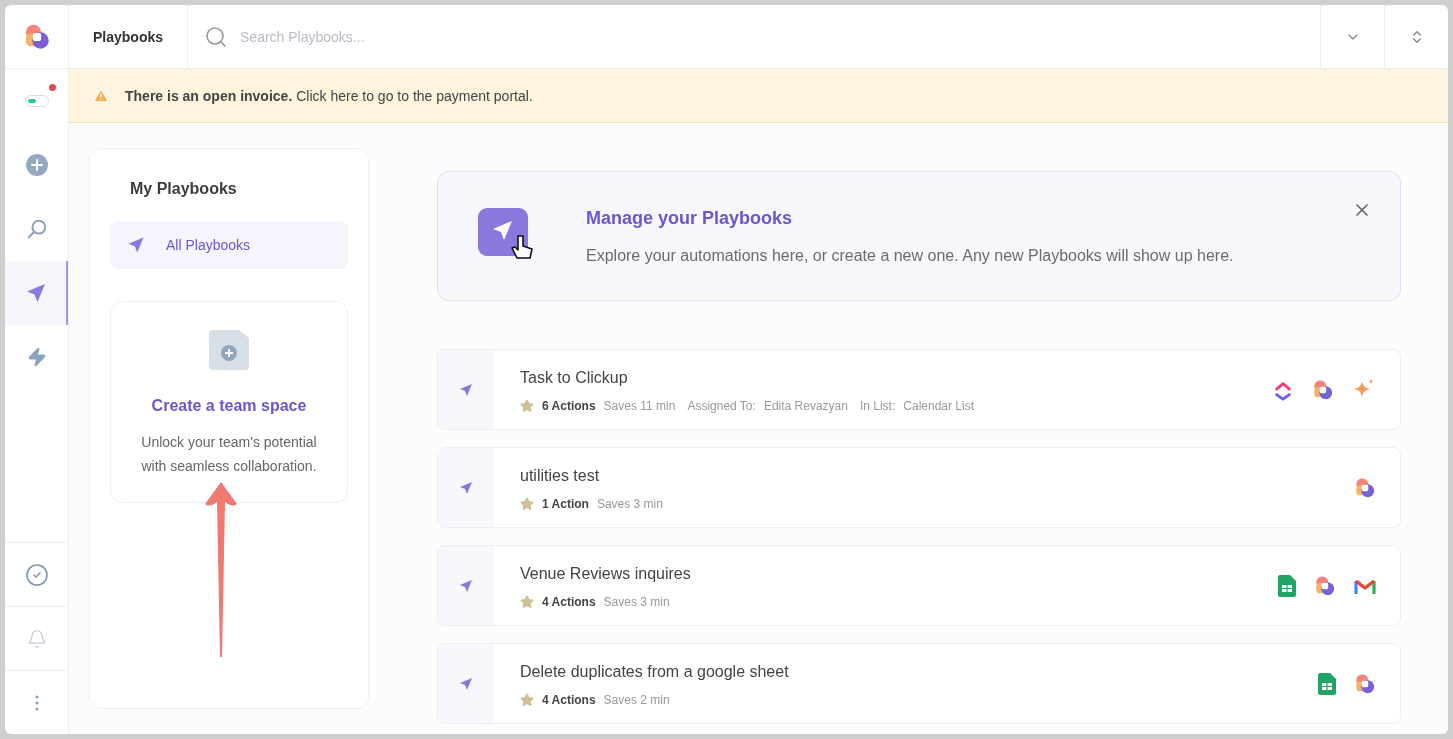 The image size is (1453, 739). I want to click on playbook-name: Delete duplicates from a google sheet, so click(655, 671).